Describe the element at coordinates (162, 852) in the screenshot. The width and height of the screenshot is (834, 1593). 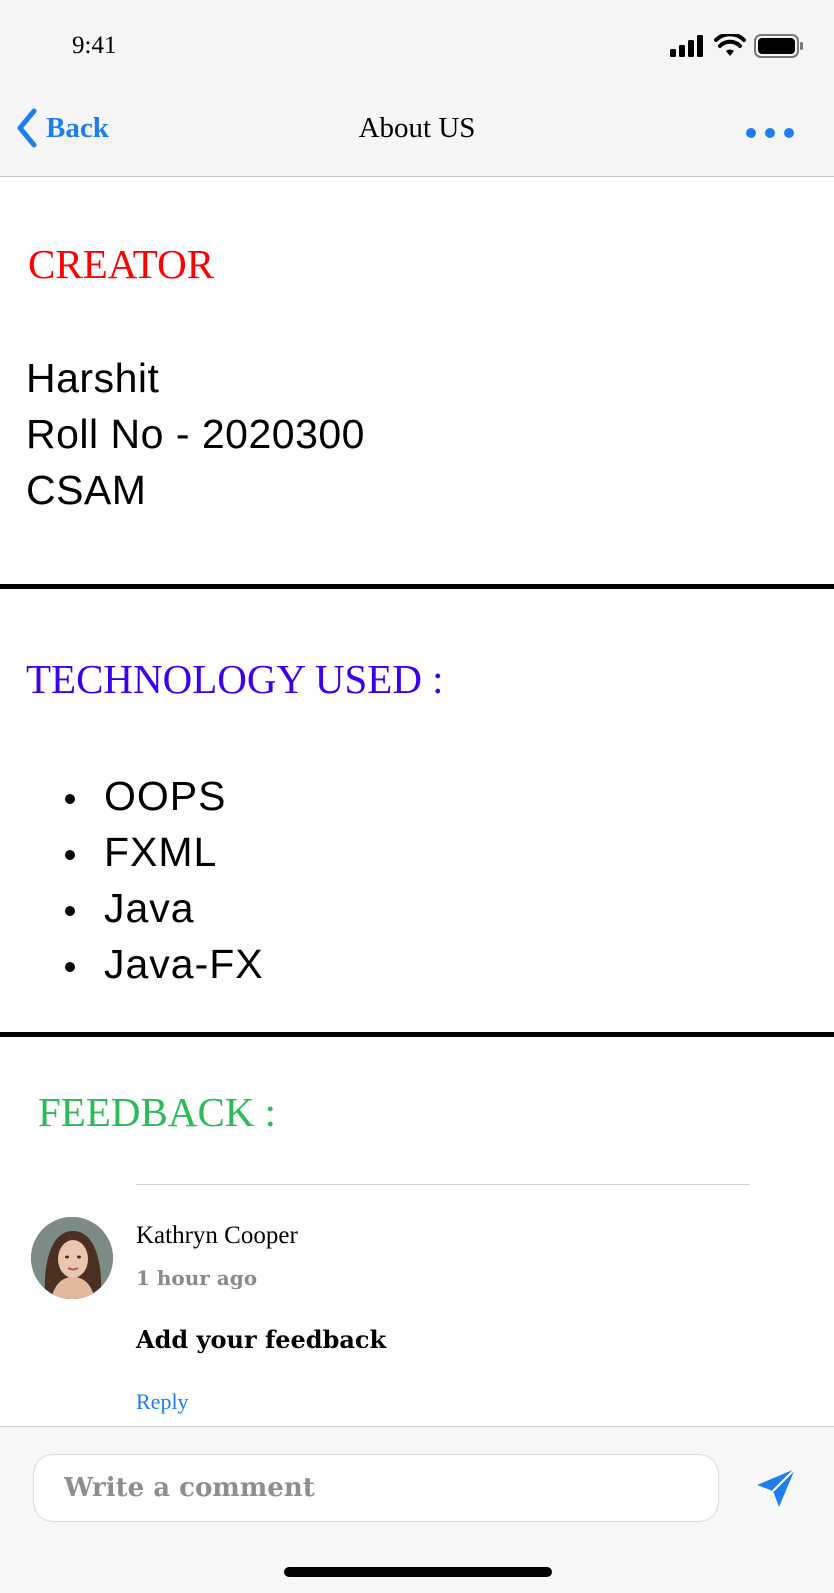
I see `technology-item: FXML` at that location.